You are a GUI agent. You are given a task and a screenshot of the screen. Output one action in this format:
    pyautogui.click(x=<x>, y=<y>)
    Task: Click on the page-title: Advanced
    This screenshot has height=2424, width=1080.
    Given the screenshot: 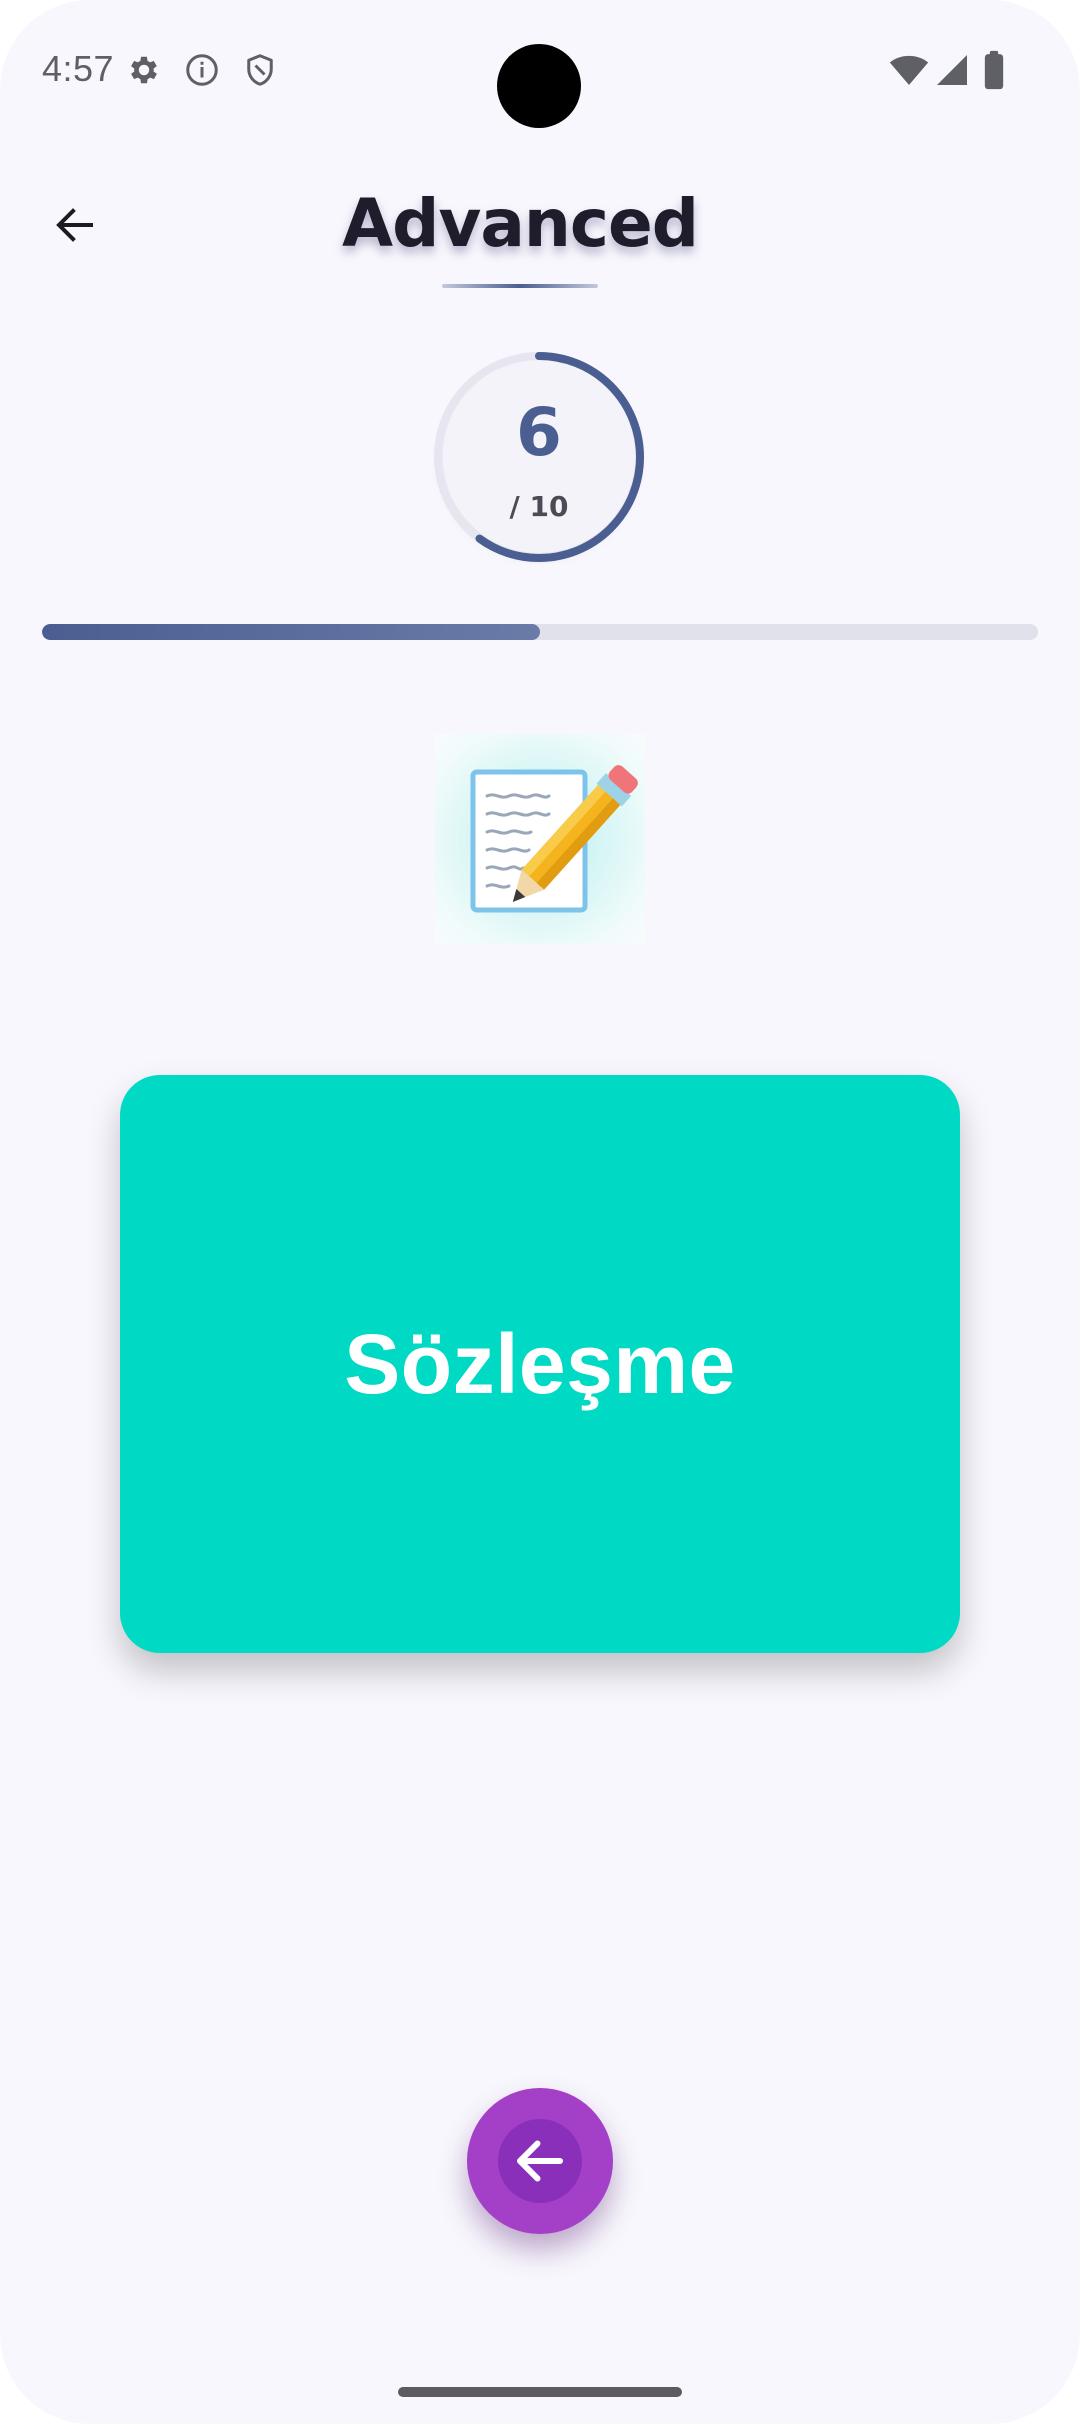 What is the action you would take?
    pyautogui.click(x=520, y=223)
    